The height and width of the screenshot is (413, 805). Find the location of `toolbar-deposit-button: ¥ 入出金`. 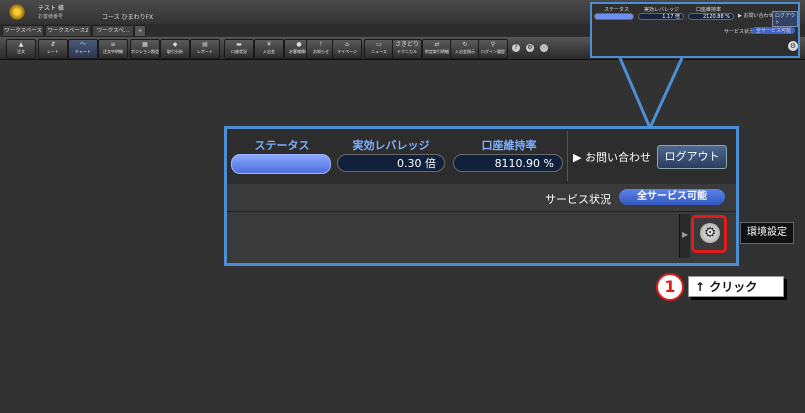

toolbar-deposit-button: ¥ 入出金 is located at coordinates (269, 49).